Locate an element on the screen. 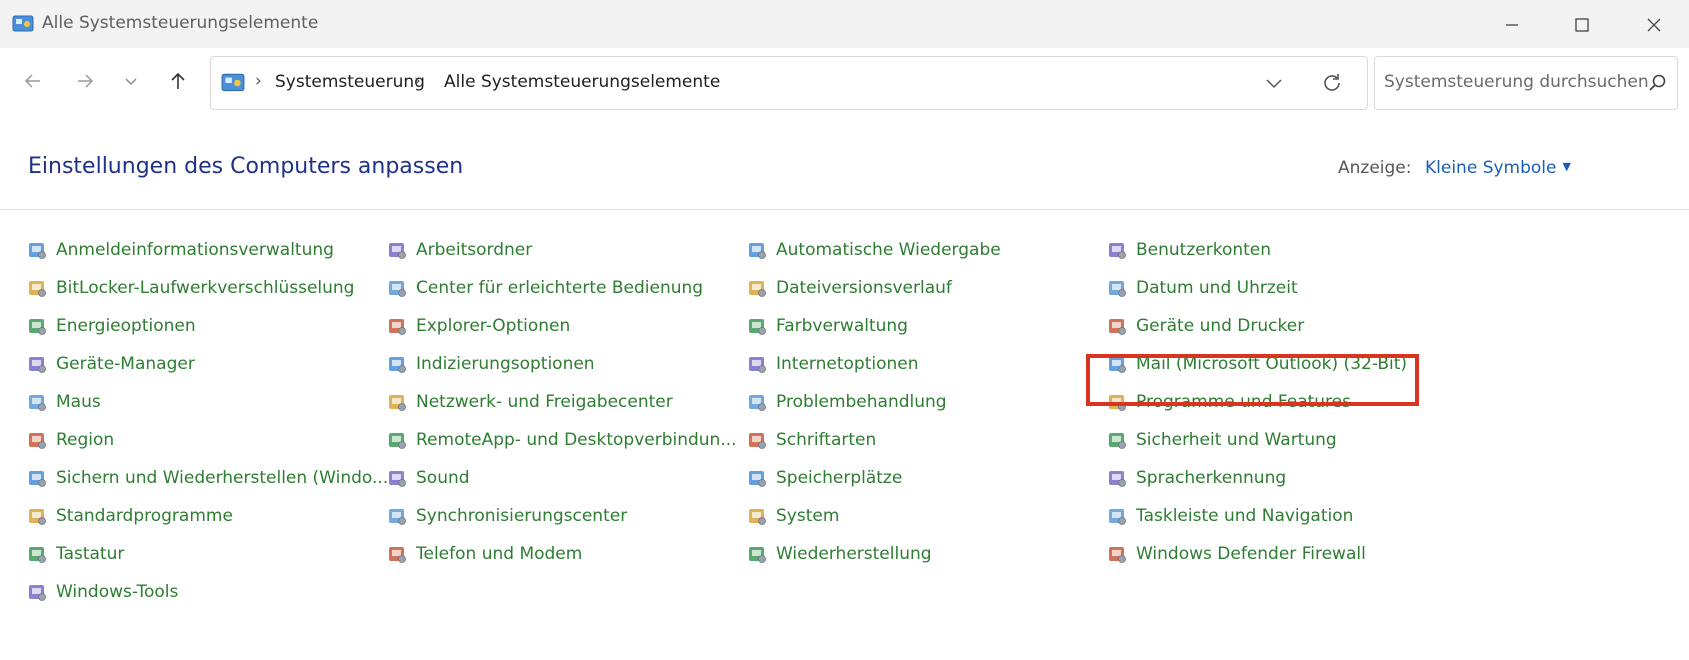 The height and width of the screenshot is (660, 1689). control-panel-item: Netzwerk- und Freigabecenter is located at coordinates (529, 402).